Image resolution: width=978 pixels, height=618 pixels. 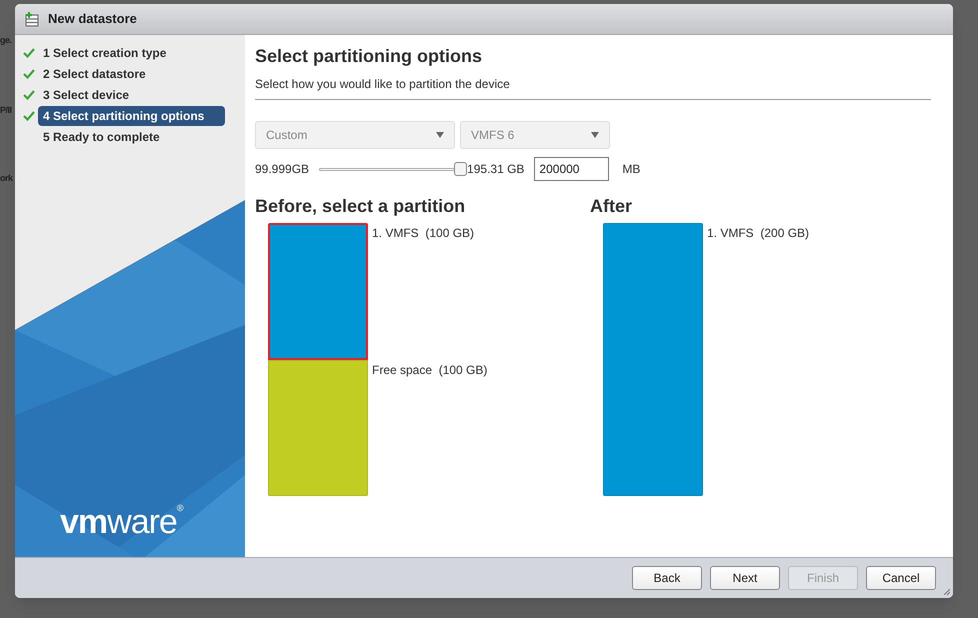 What do you see at coordinates (6, 178) in the screenshot?
I see `background-text: ork` at bounding box center [6, 178].